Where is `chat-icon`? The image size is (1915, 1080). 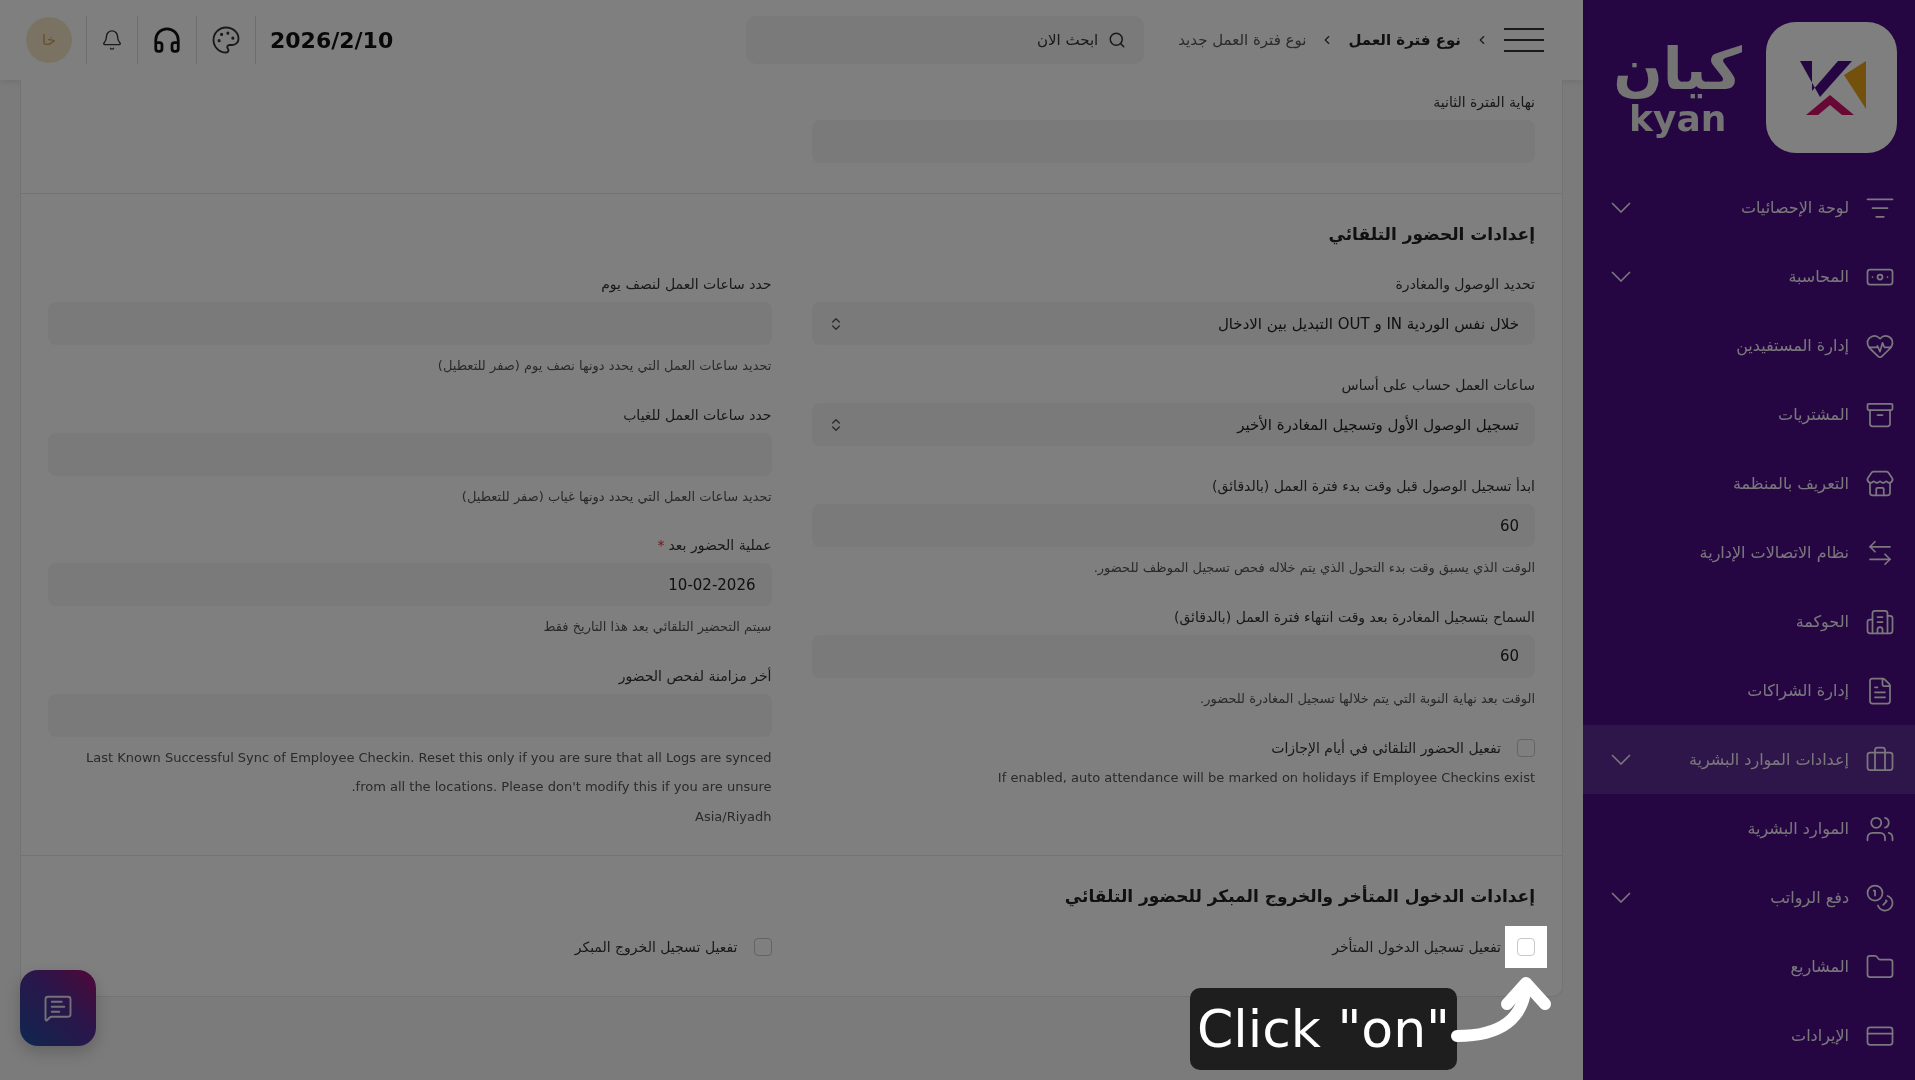
chat-icon is located at coordinates (58, 1008).